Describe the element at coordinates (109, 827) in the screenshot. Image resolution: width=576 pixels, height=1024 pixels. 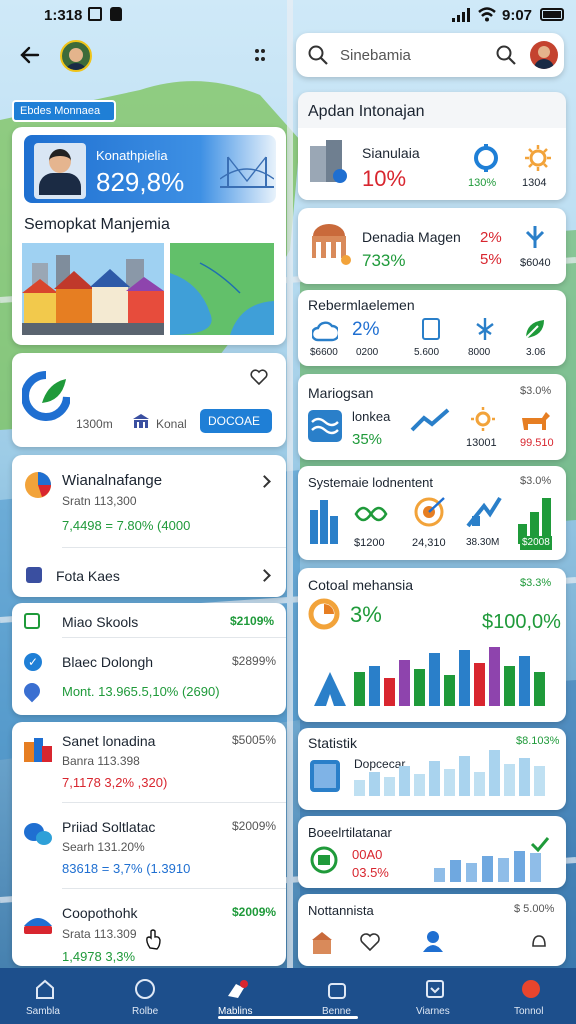
I see `list-item-title: Priiad Soltlatac` at that location.